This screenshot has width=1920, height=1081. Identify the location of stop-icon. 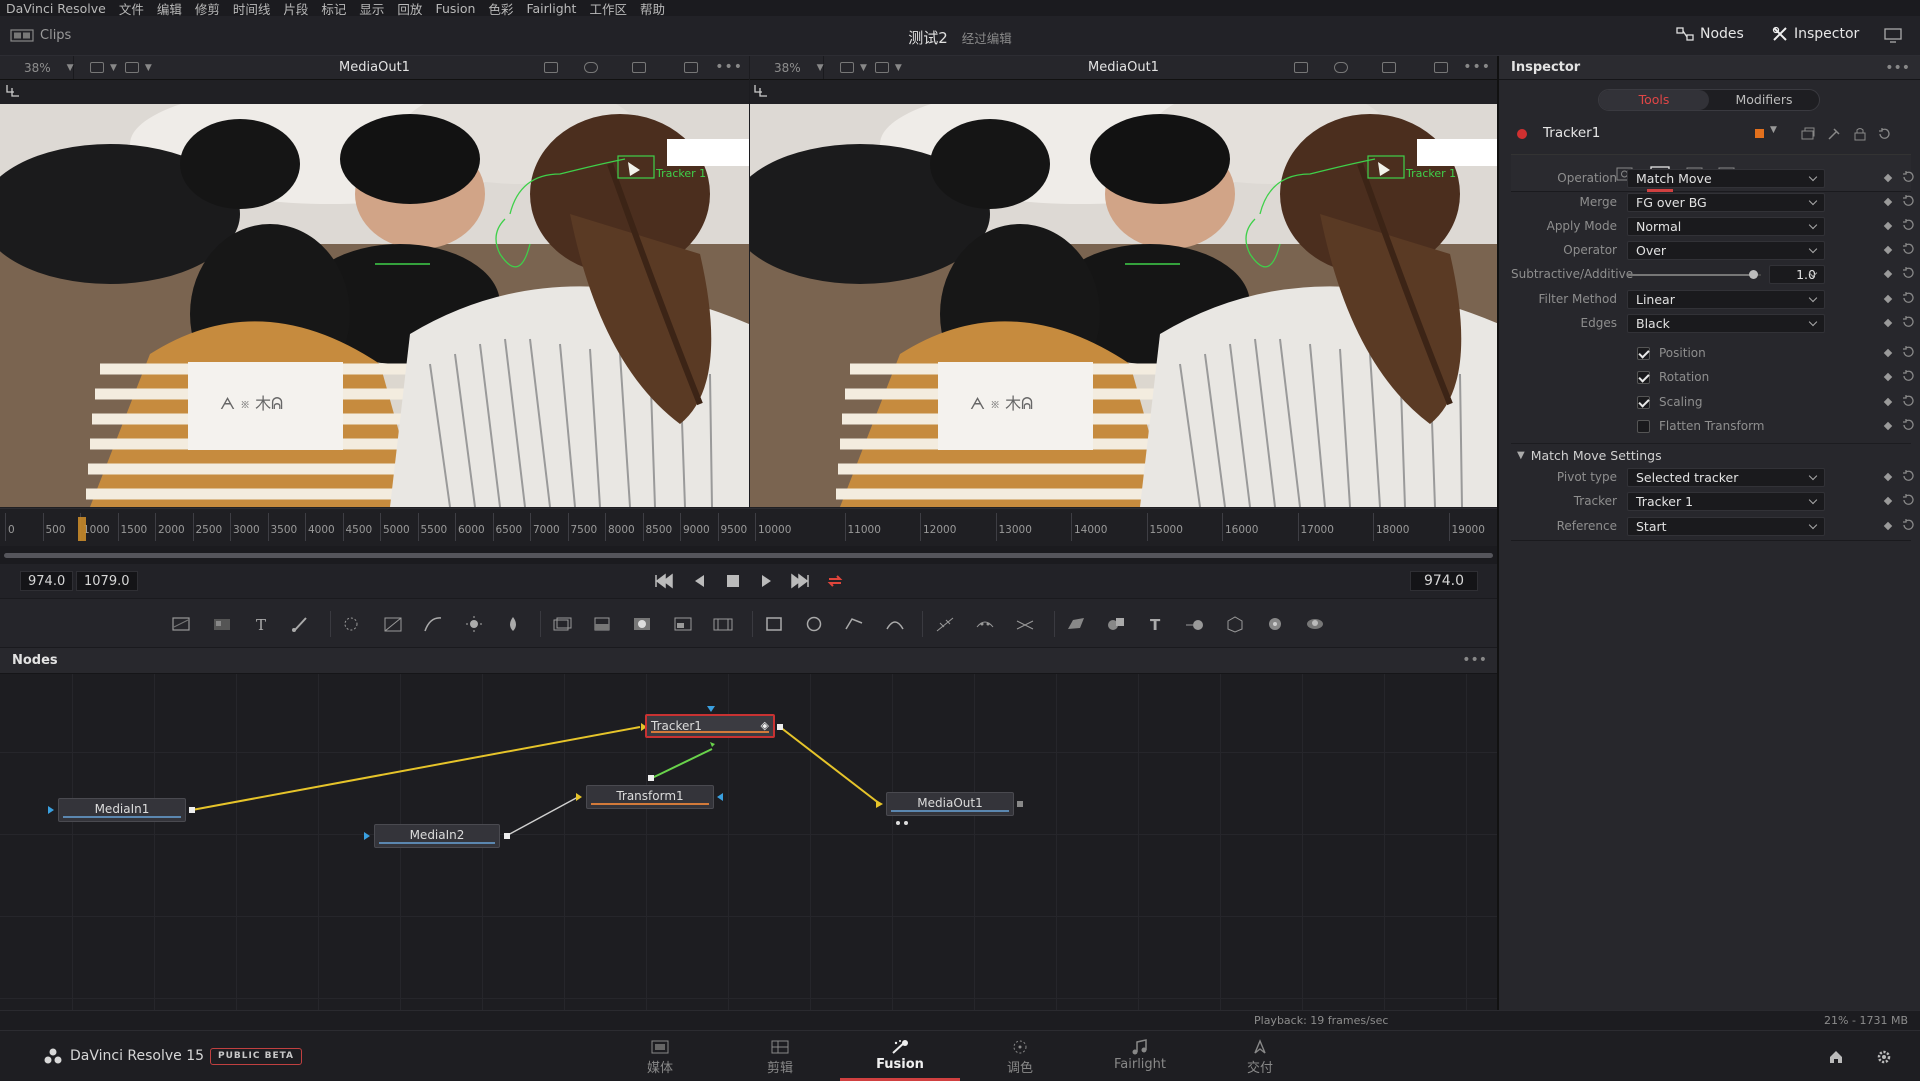
(733, 581).